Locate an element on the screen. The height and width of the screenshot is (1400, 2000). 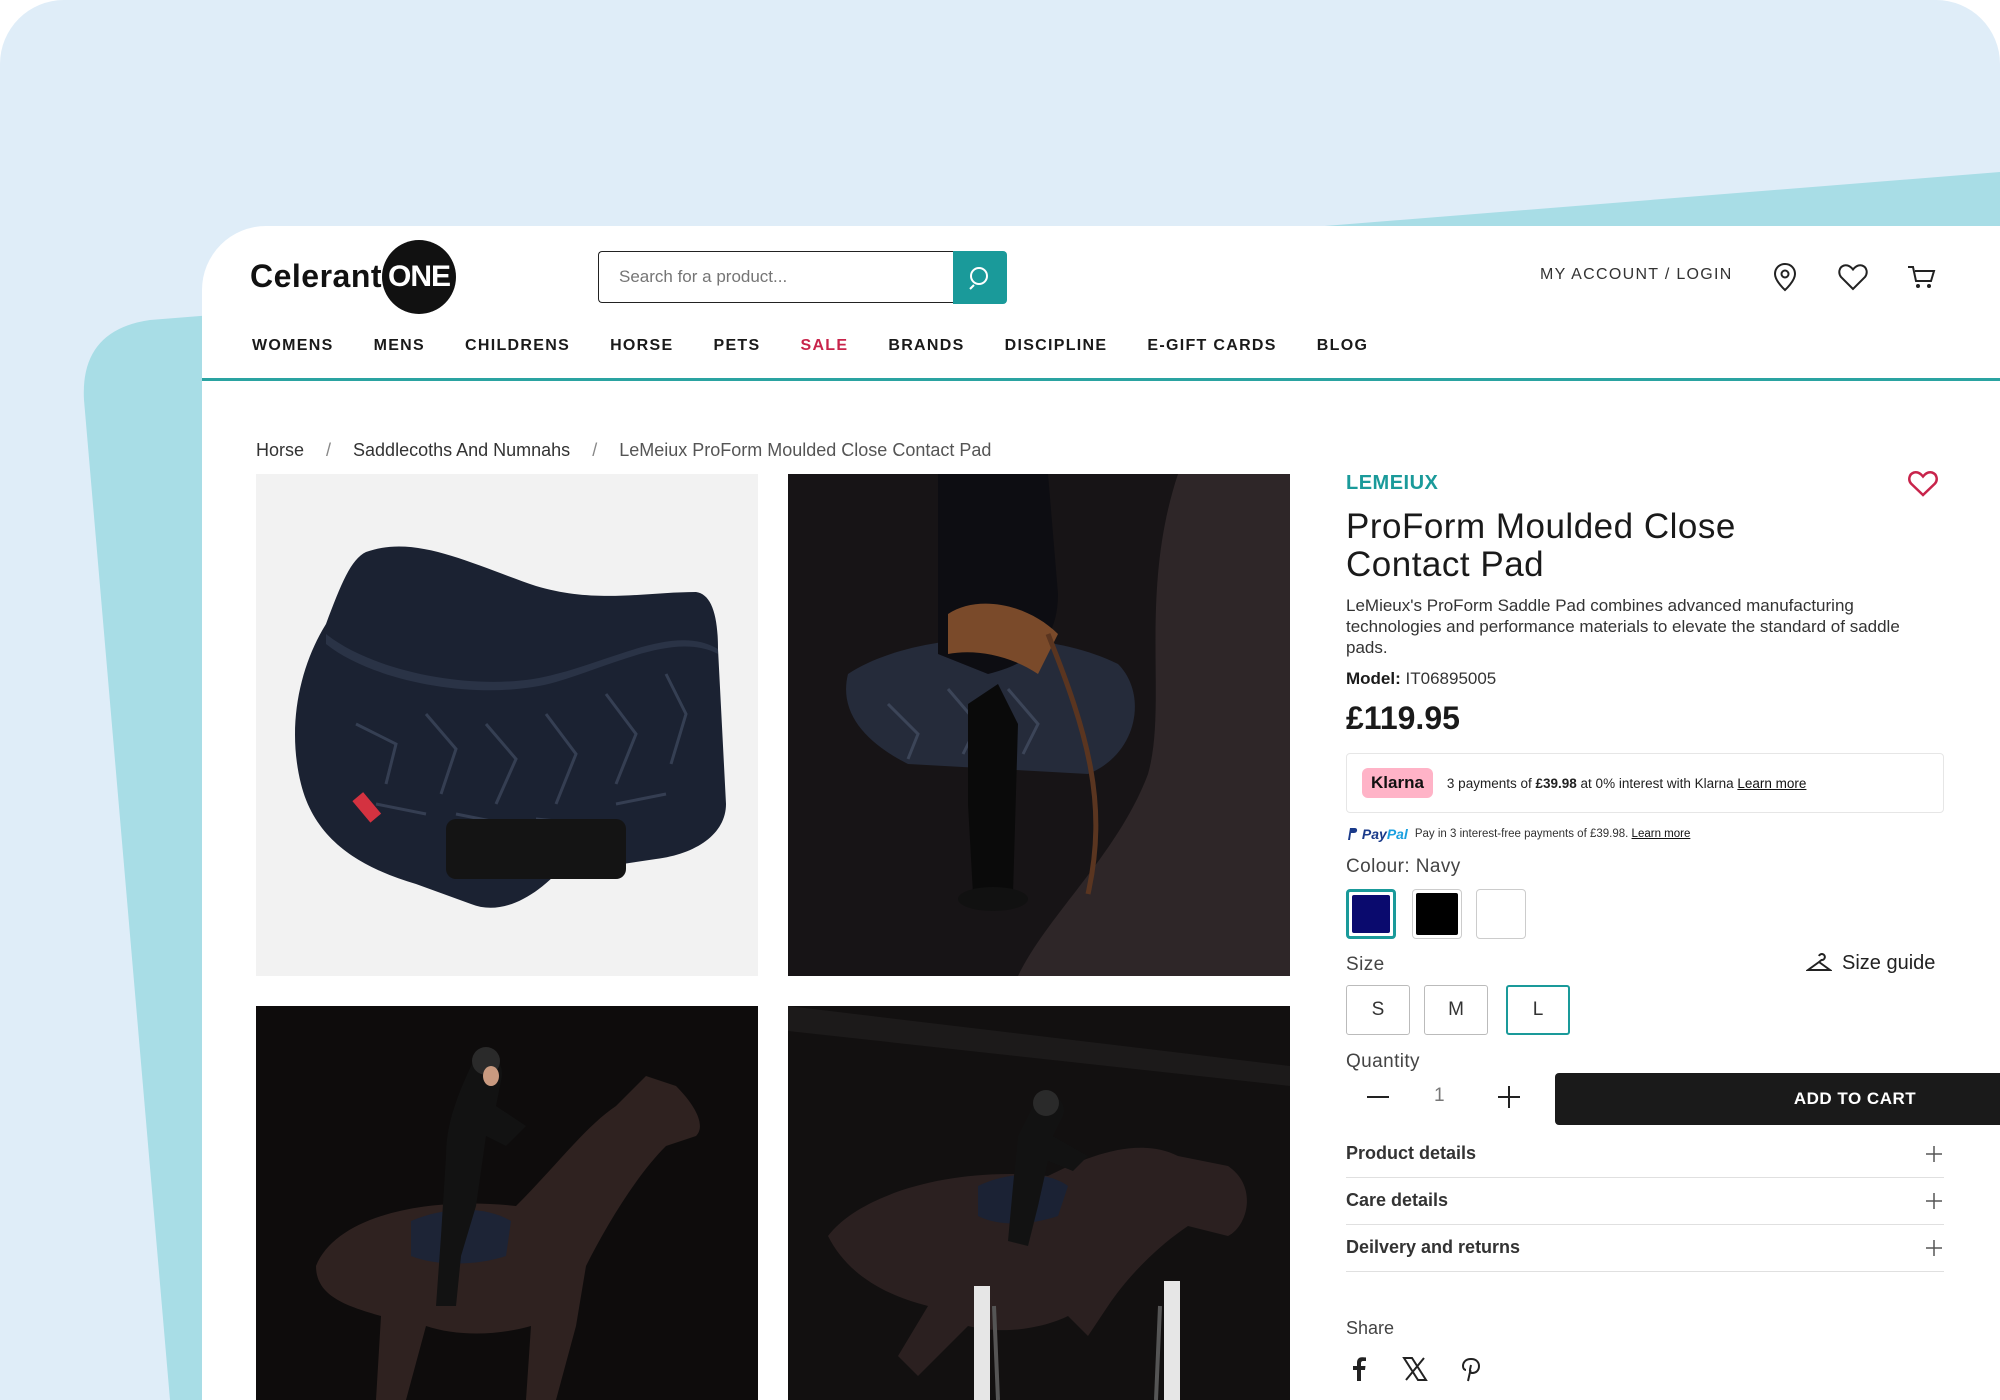
model-value: IT06895005 is located at coordinates (1451, 678).